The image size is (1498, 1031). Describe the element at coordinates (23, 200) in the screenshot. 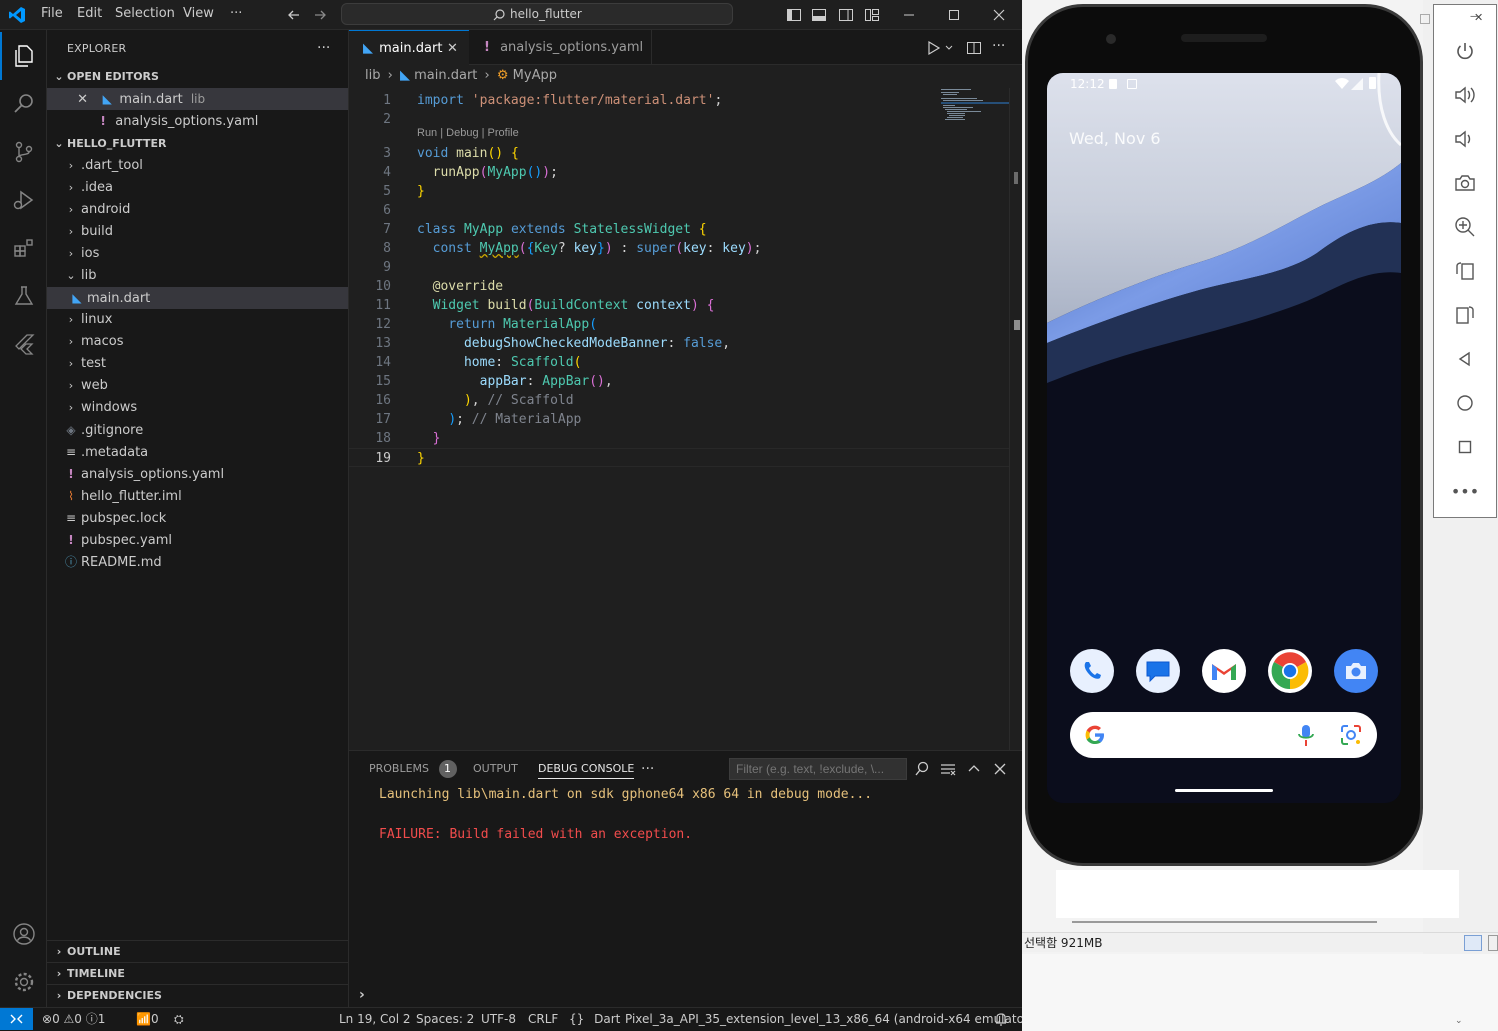

I see `run-debug-icon` at that location.